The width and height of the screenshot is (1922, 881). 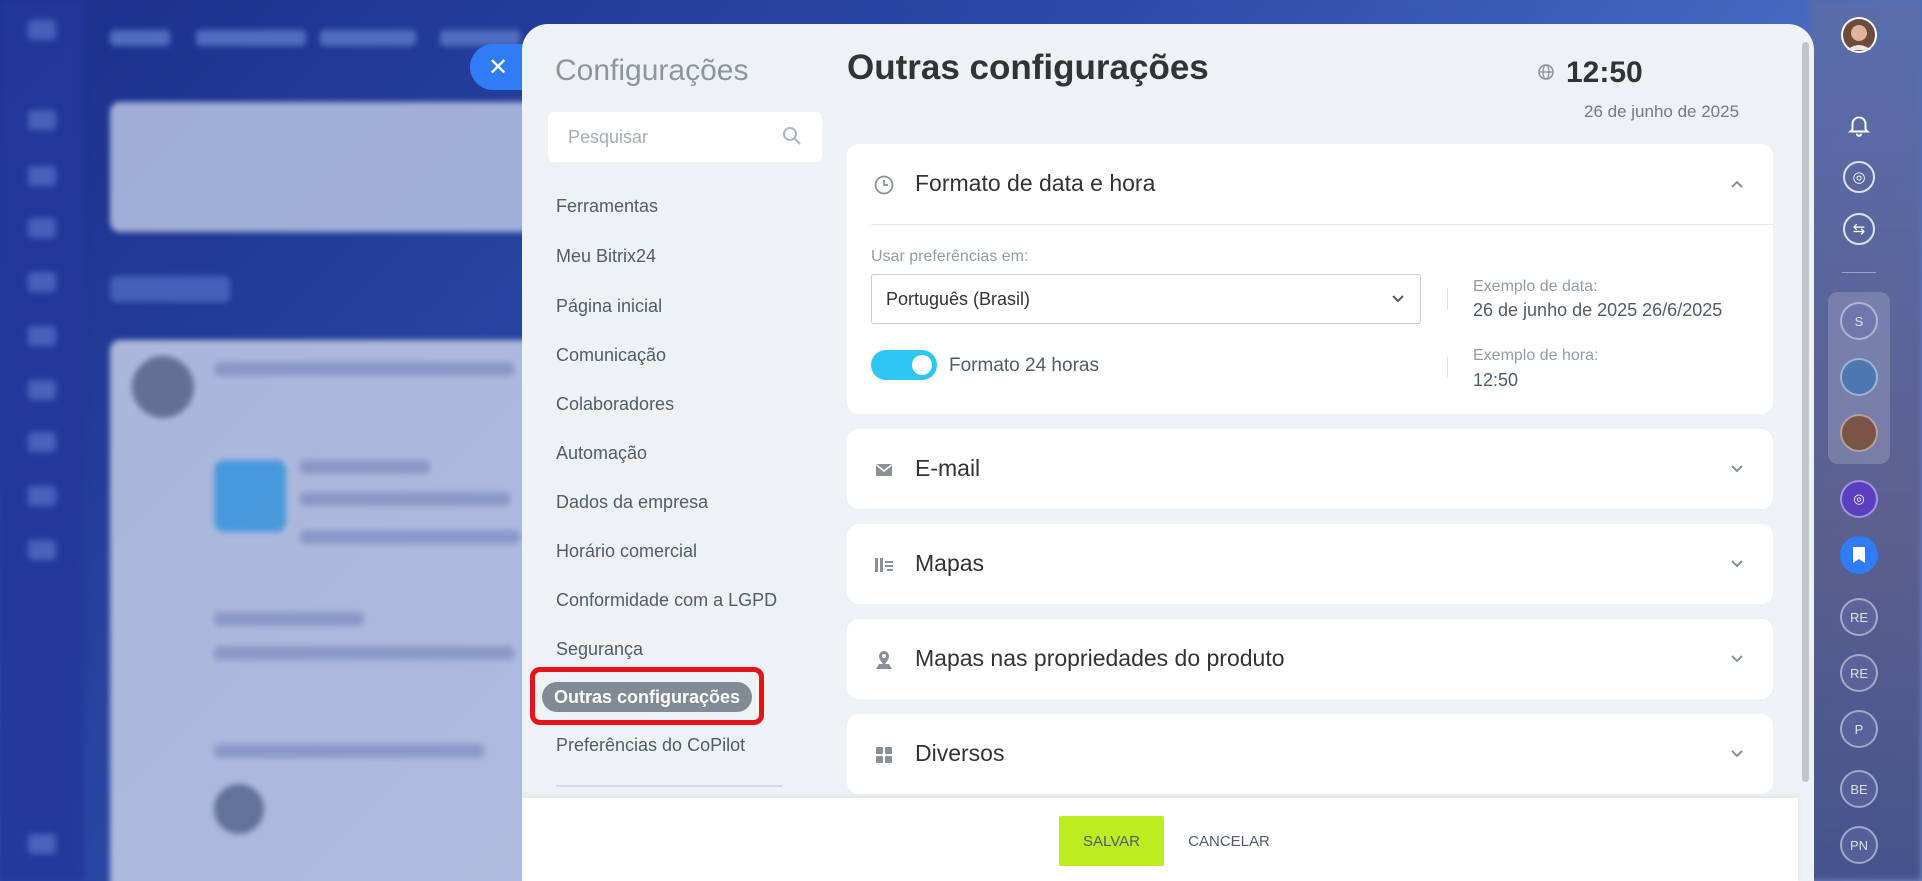 What do you see at coordinates (1859, 321) in the screenshot?
I see `rail-avatar: S` at bounding box center [1859, 321].